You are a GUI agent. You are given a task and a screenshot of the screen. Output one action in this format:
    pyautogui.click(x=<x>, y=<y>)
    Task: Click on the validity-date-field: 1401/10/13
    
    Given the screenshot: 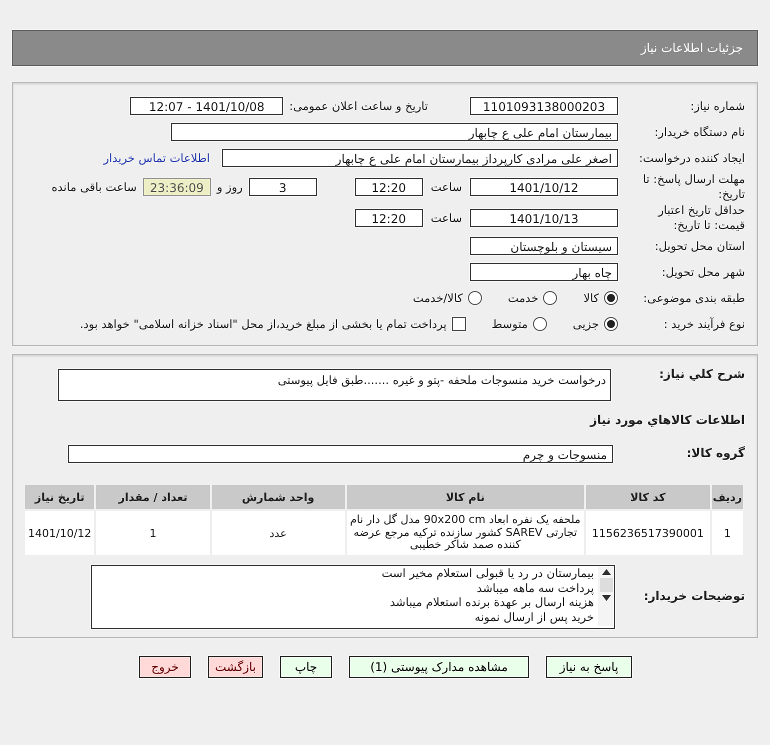 What is the action you would take?
    pyautogui.click(x=544, y=217)
    